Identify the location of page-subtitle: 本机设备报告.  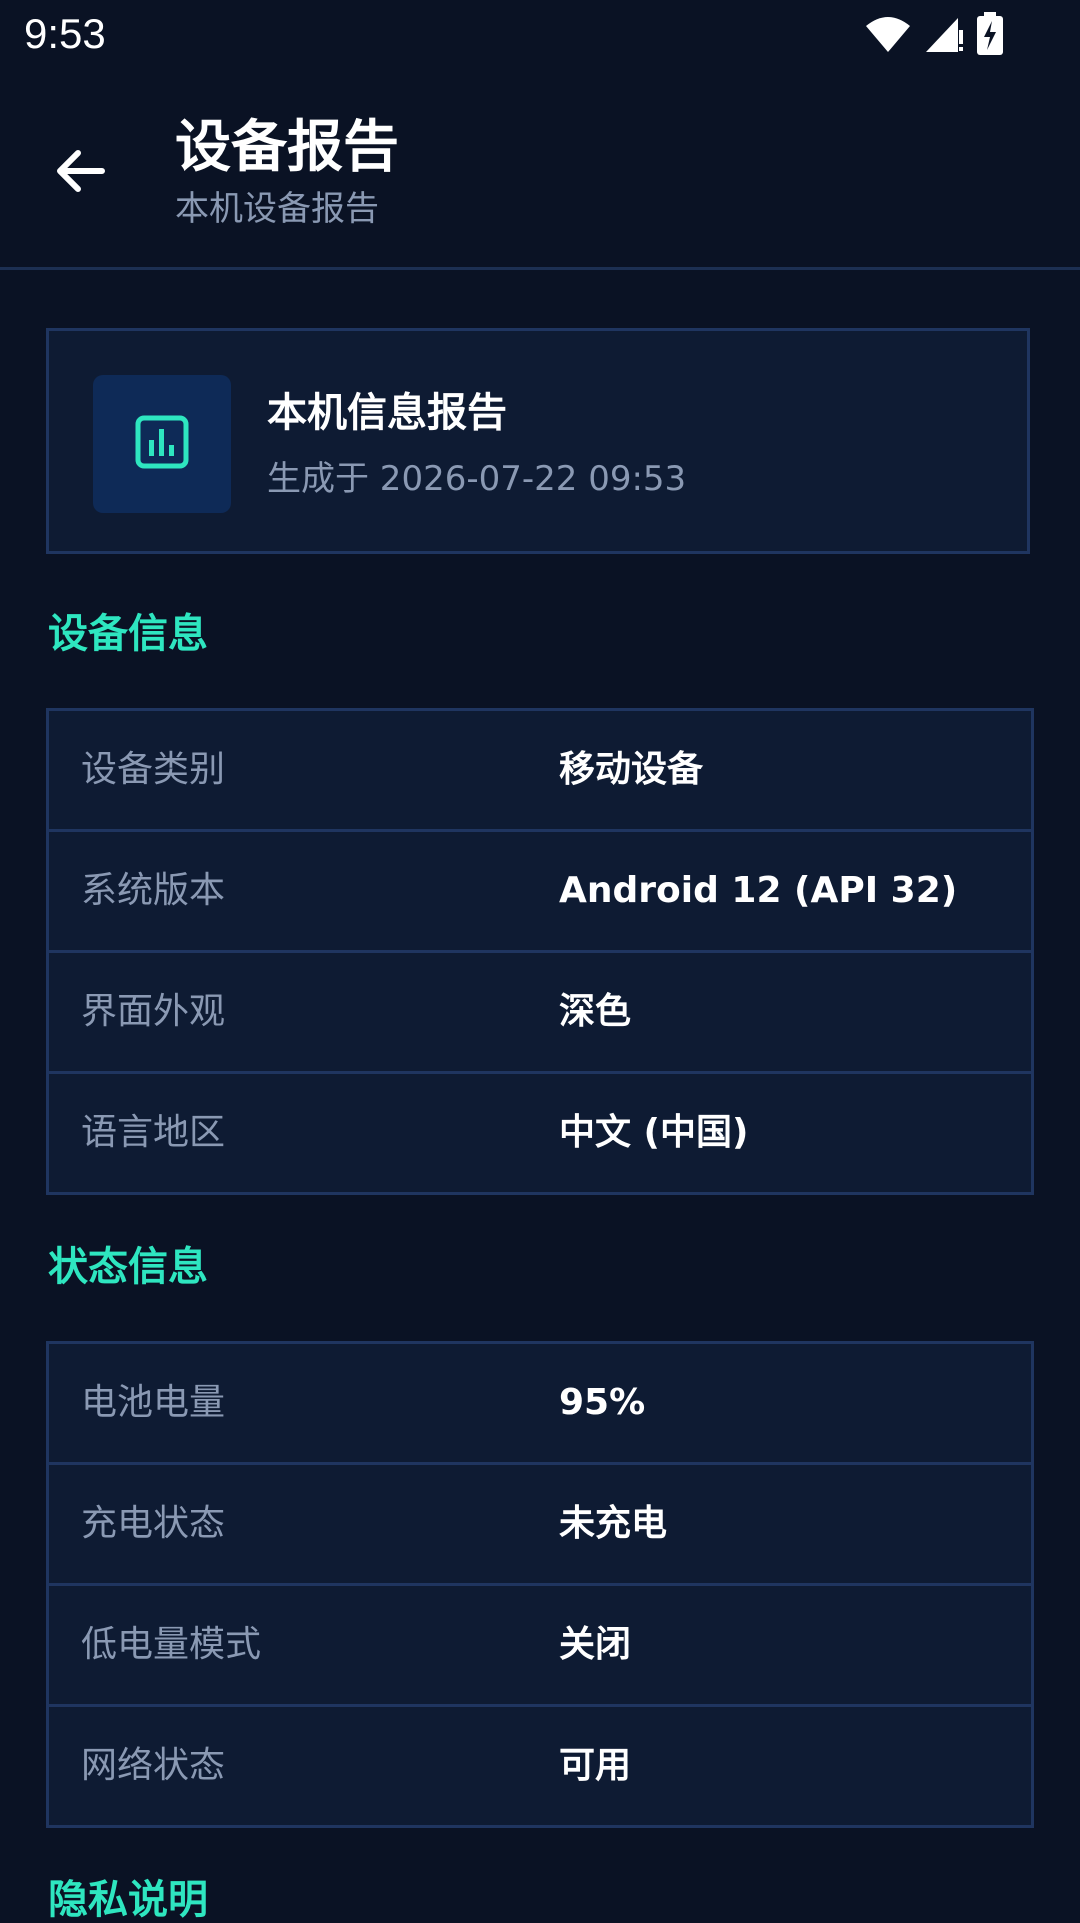
(277, 209).